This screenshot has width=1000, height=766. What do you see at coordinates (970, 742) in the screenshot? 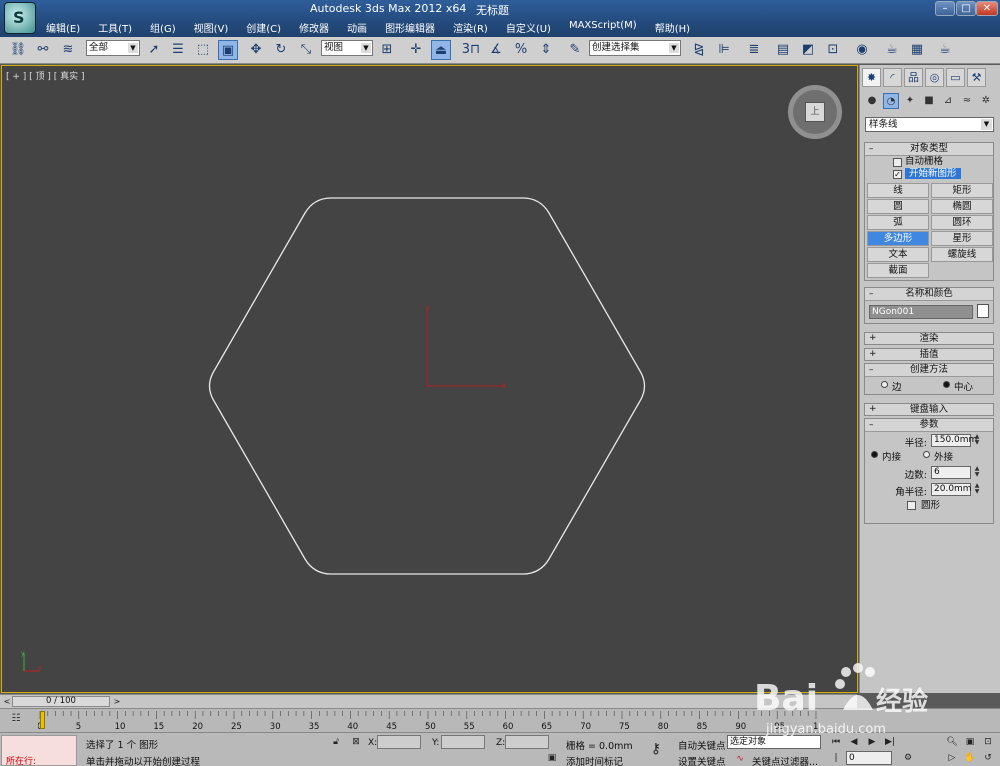
I see `zoom-extents-icon: ▣` at bounding box center [970, 742].